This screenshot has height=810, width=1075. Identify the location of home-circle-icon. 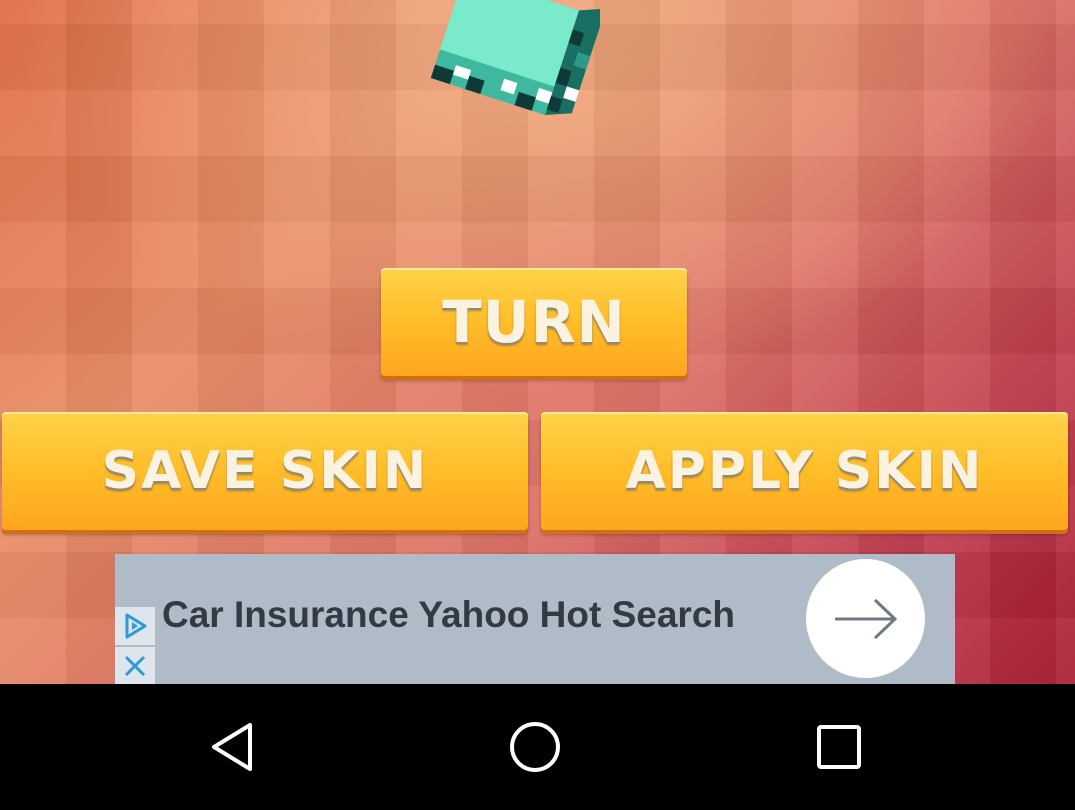
(535, 747).